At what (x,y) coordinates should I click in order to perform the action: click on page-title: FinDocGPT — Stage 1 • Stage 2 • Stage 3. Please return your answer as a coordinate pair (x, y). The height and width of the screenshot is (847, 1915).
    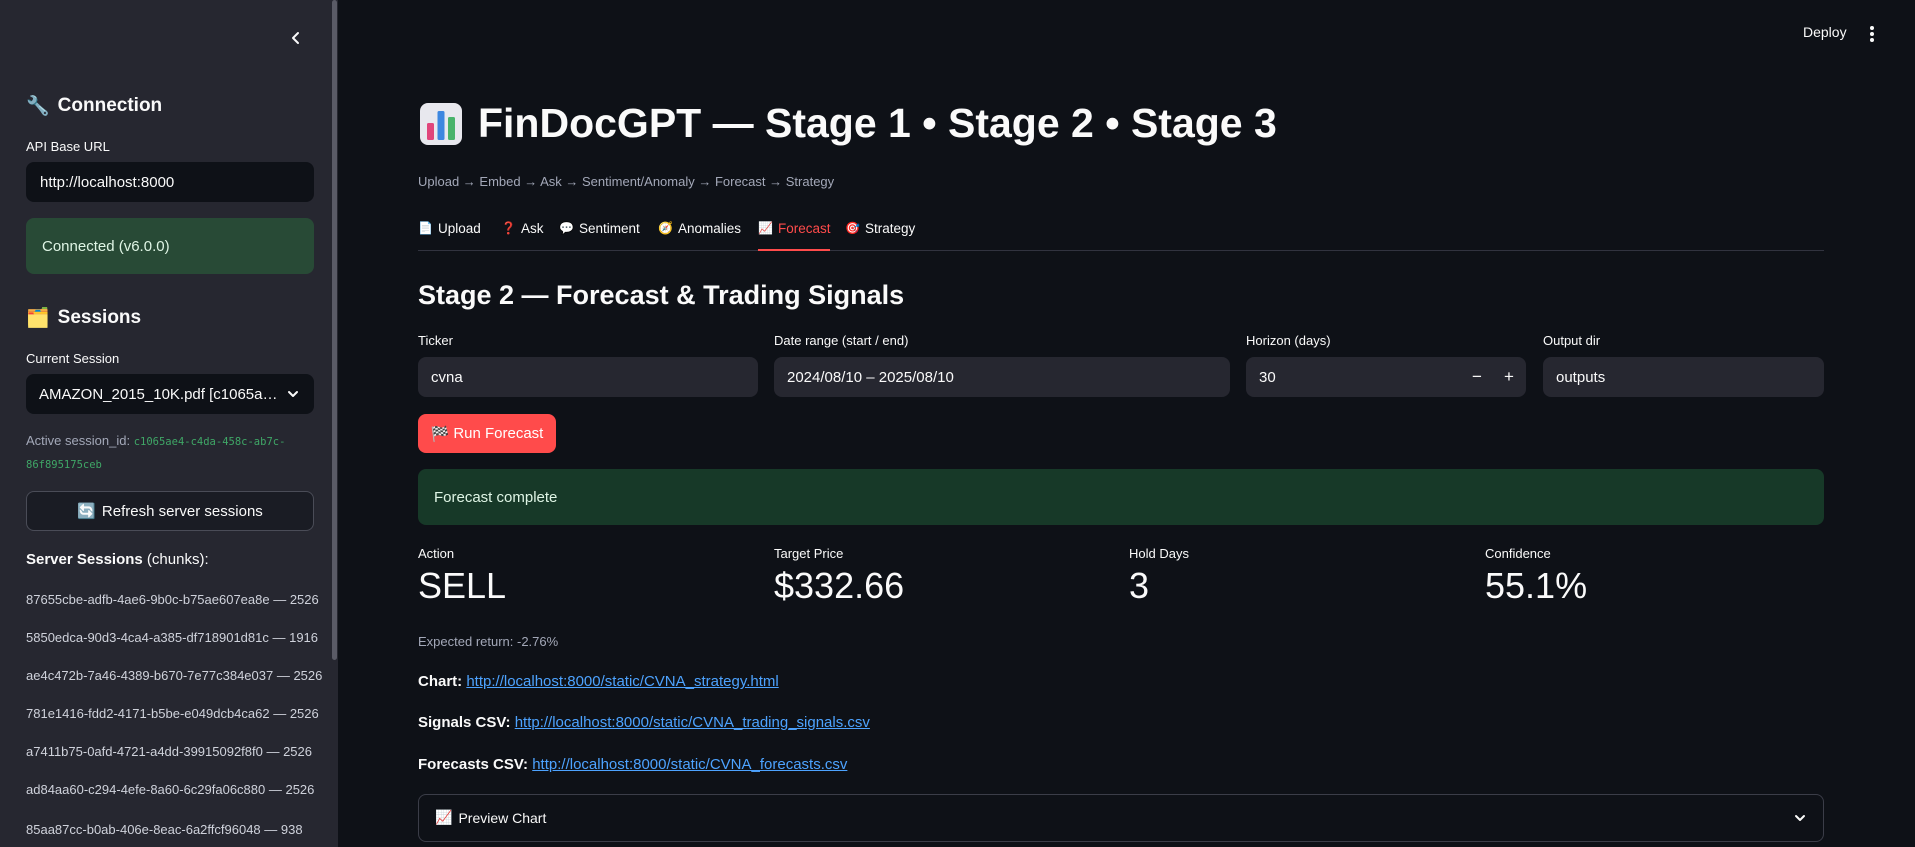
    Looking at the image, I should click on (847, 123).